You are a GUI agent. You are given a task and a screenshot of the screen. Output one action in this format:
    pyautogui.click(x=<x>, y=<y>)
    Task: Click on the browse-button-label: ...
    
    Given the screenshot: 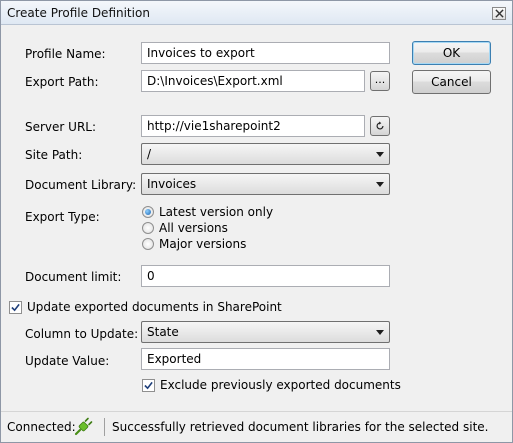 What is the action you would take?
    pyautogui.click(x=380, y=79)
    